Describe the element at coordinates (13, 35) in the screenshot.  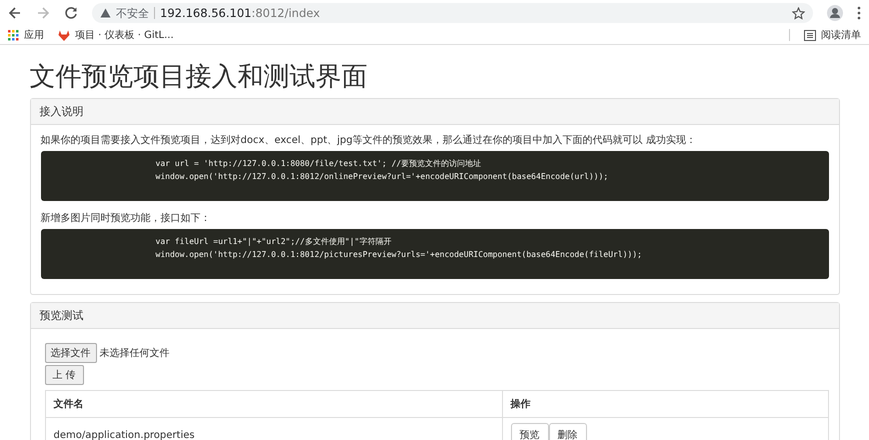
I see `grid-icon` at that location.